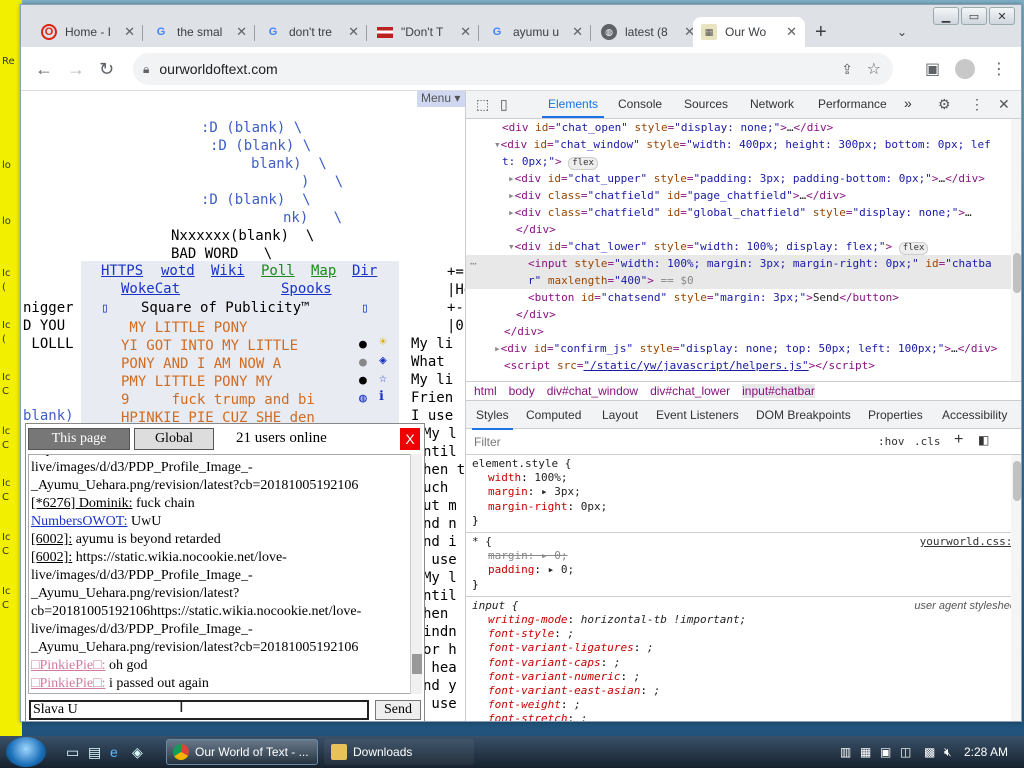 This screenshot has width=1024, height=768. Describe the element at coordinates (706, 104) in the screenshot. I see `devtools-tab-sources: Sources` at that location.